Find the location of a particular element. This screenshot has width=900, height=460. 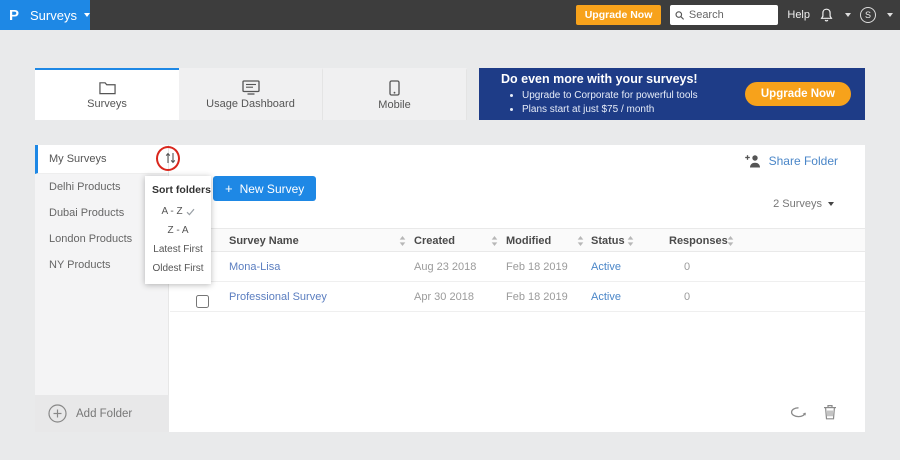

bell-chevron-icon is located at coordinates (848, 15).